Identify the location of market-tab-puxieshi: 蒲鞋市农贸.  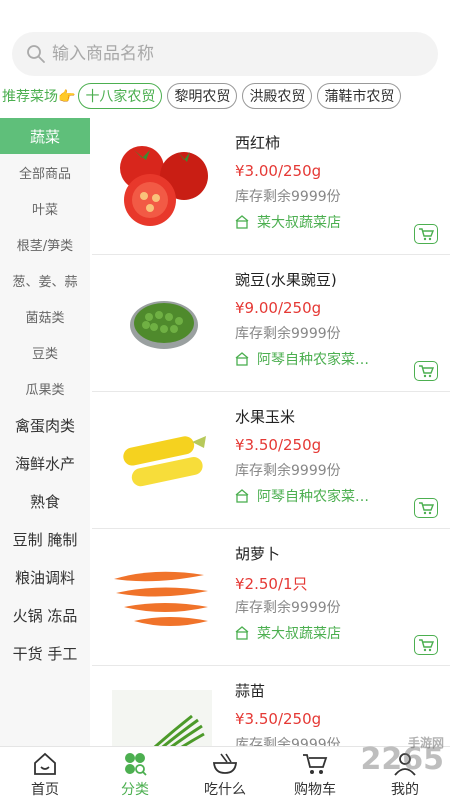
(359, 96).